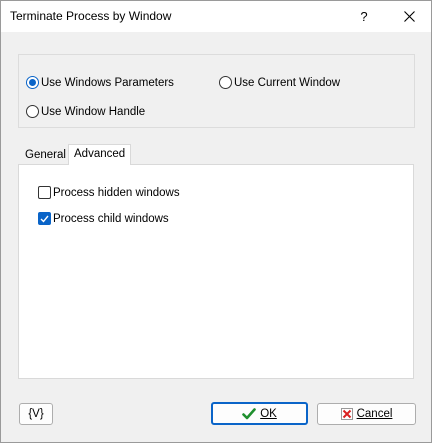 This screenshot has height=443, width=432. Describe the element at coordinates (91, 16) in the screenshot. I see `window-title: Terminate Process by Window` at that location.